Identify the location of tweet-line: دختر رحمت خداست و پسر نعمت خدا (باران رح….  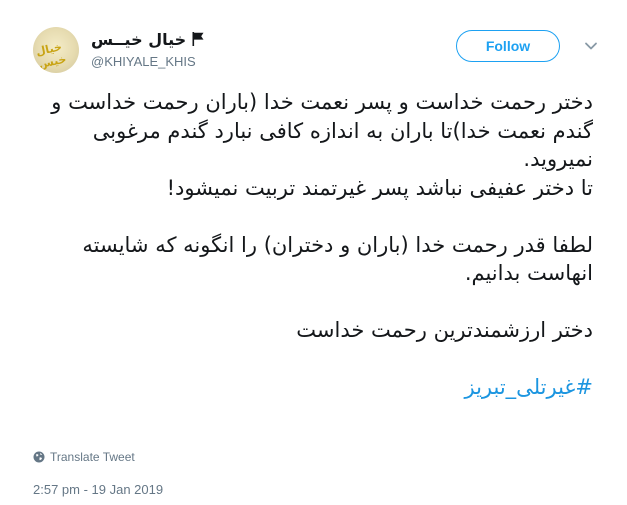
(322, 130).